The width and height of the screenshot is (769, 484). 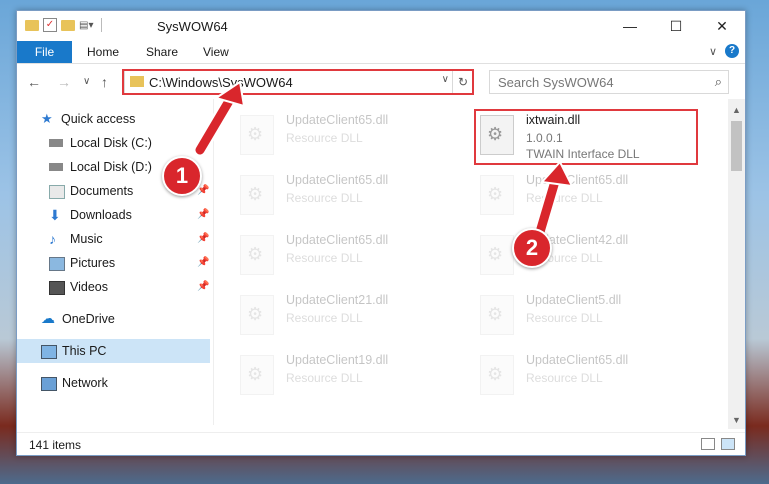 What do you see at coordinates (532, 248) in the screenshot?
I see `step-2-badge: 2` at bounding box center [532, 248].